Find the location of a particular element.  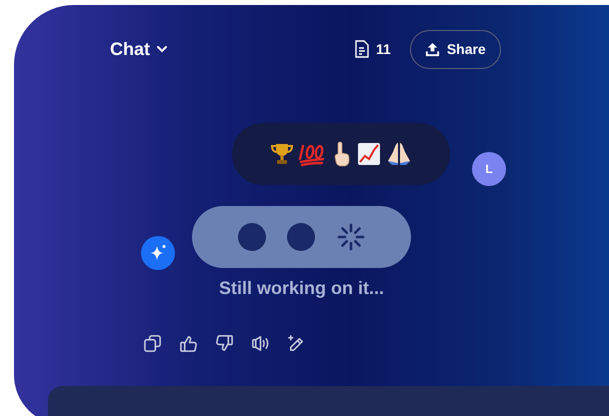

chart-increasing-icon is located at coordinates (369, 154).